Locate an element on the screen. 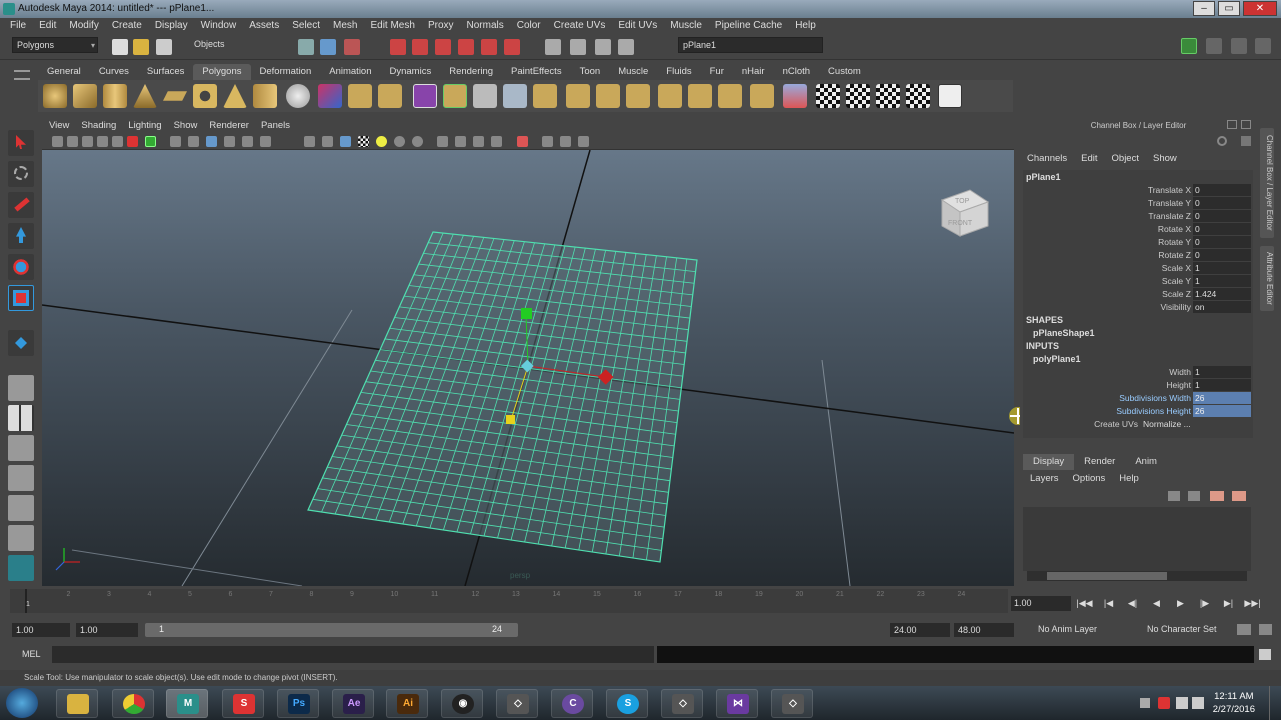 This screenshot has height=720, width=1281. poly-soccer-ball-icon is located at coordinates (298, 96).